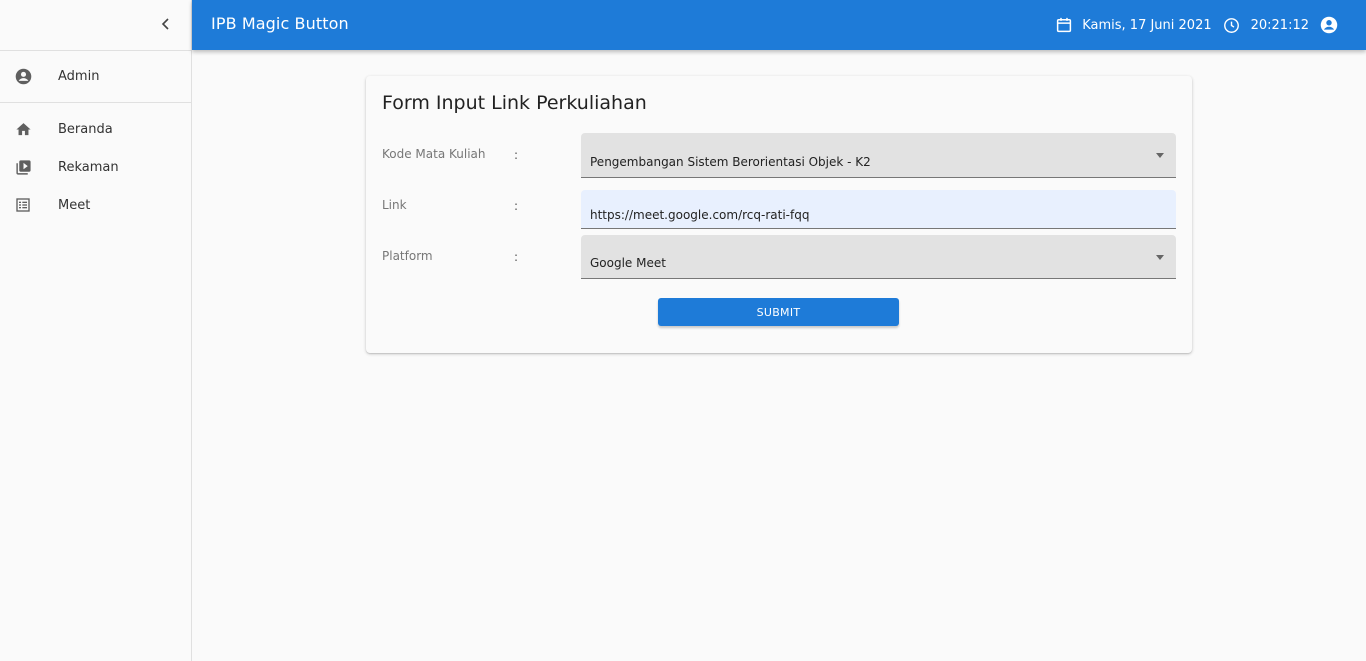 This screenshot has width=1366, height=661. Describe the element at coordinates (85, 129) in the screenshot. I see `sidebar-item-label: Beranda` at that location.